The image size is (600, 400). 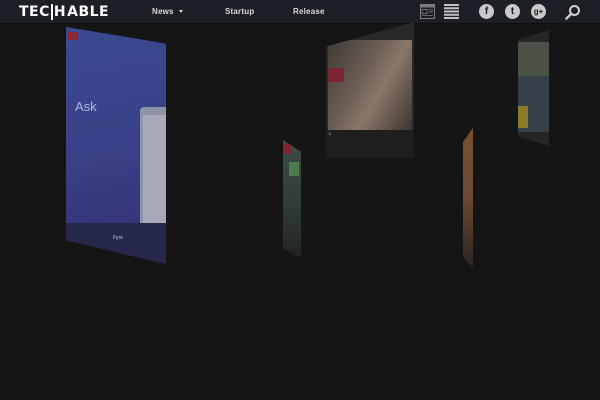 I want to click on techable-logo: TEC HABLE, so click(x=64, y=12).